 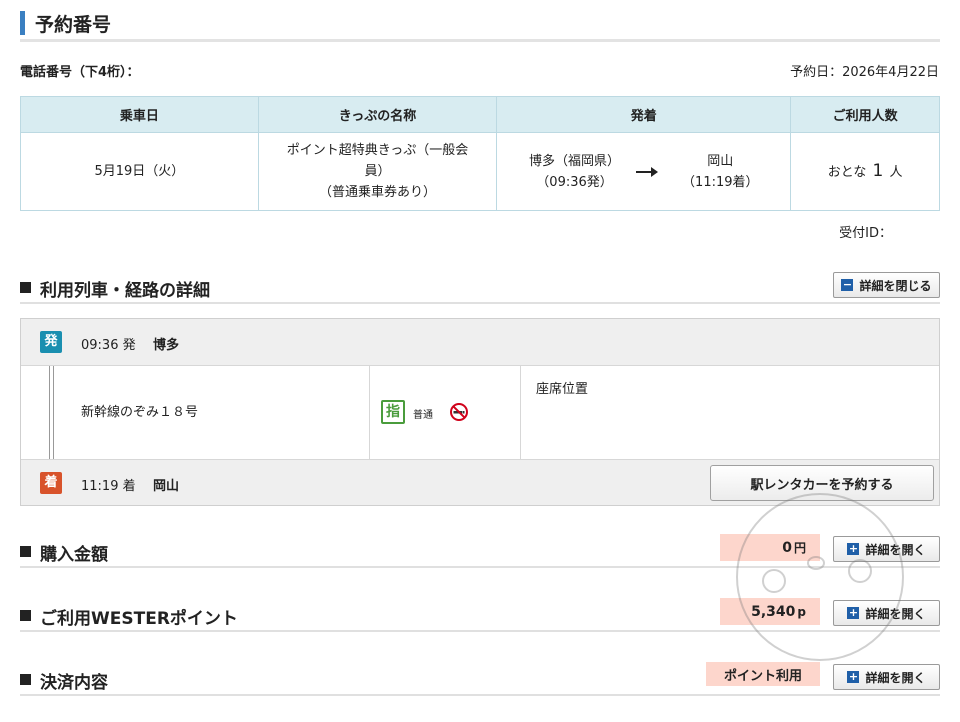 I want to click on to-time: （11:19着）, so click(x=720, y=182).